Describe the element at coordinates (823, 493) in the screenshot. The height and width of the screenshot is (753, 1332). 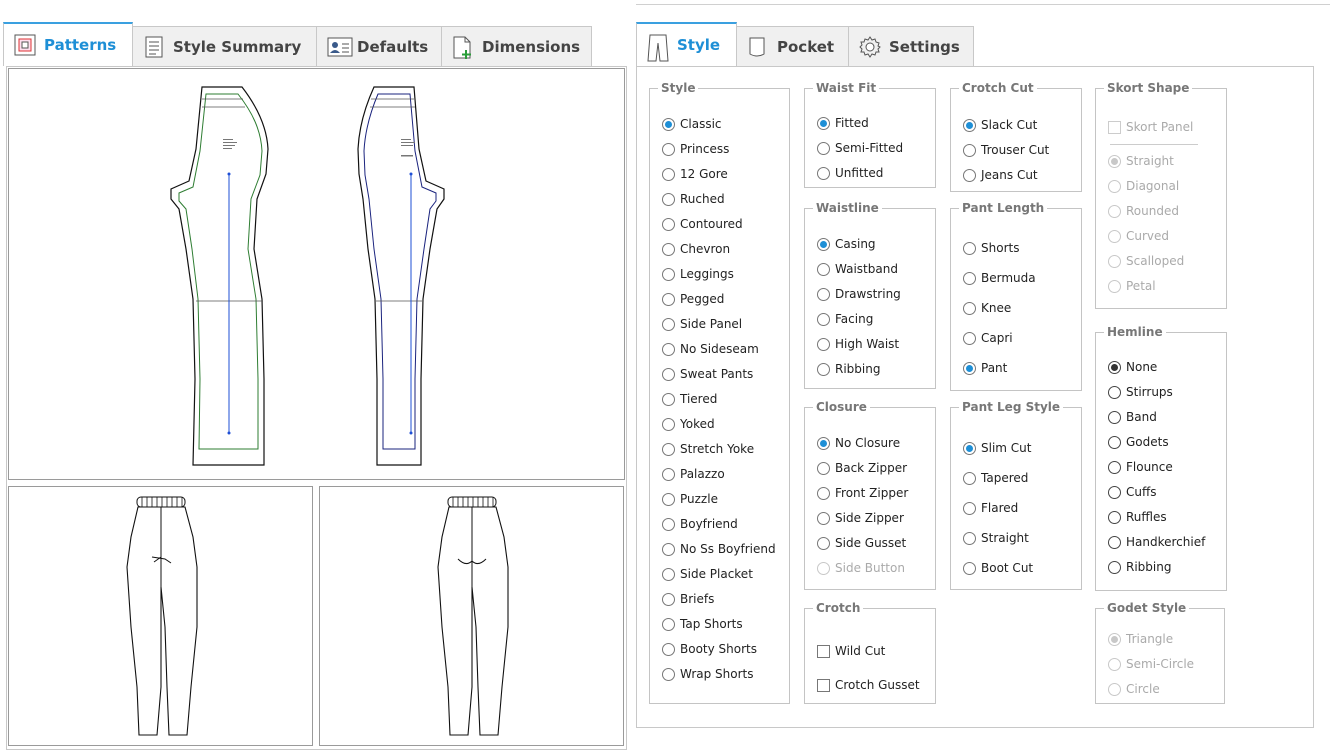
I see `closure-radio-front-zipper` at that location.